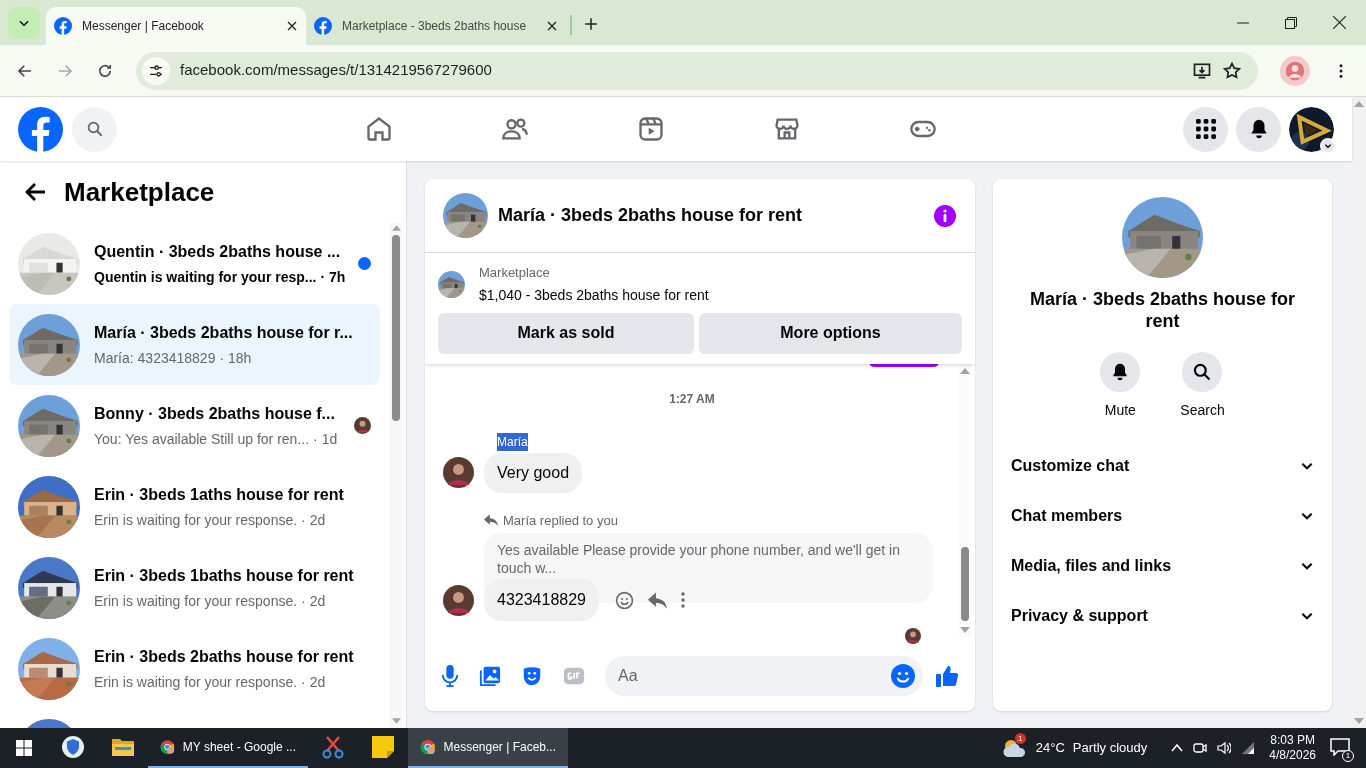 The width and height of the screenshot is (1366, 768). Describe the element at coordinates (566, 333) in the screenshot. I see `action-button: Mark as sold` at that location.